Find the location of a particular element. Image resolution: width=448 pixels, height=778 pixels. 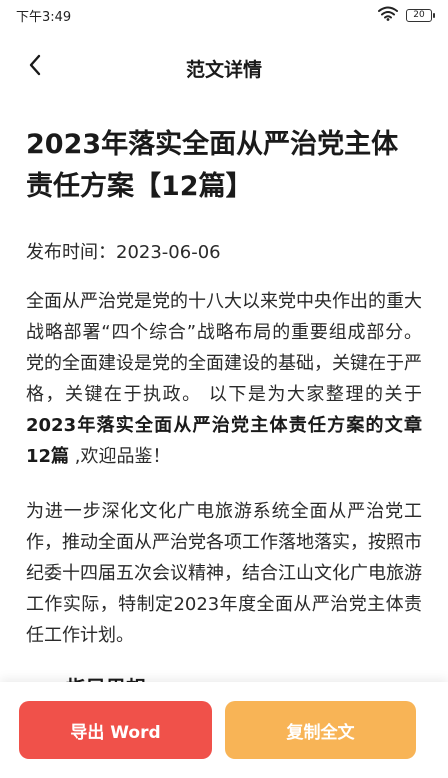

app-header: 范文详情 is located at coordinates (224, 68).